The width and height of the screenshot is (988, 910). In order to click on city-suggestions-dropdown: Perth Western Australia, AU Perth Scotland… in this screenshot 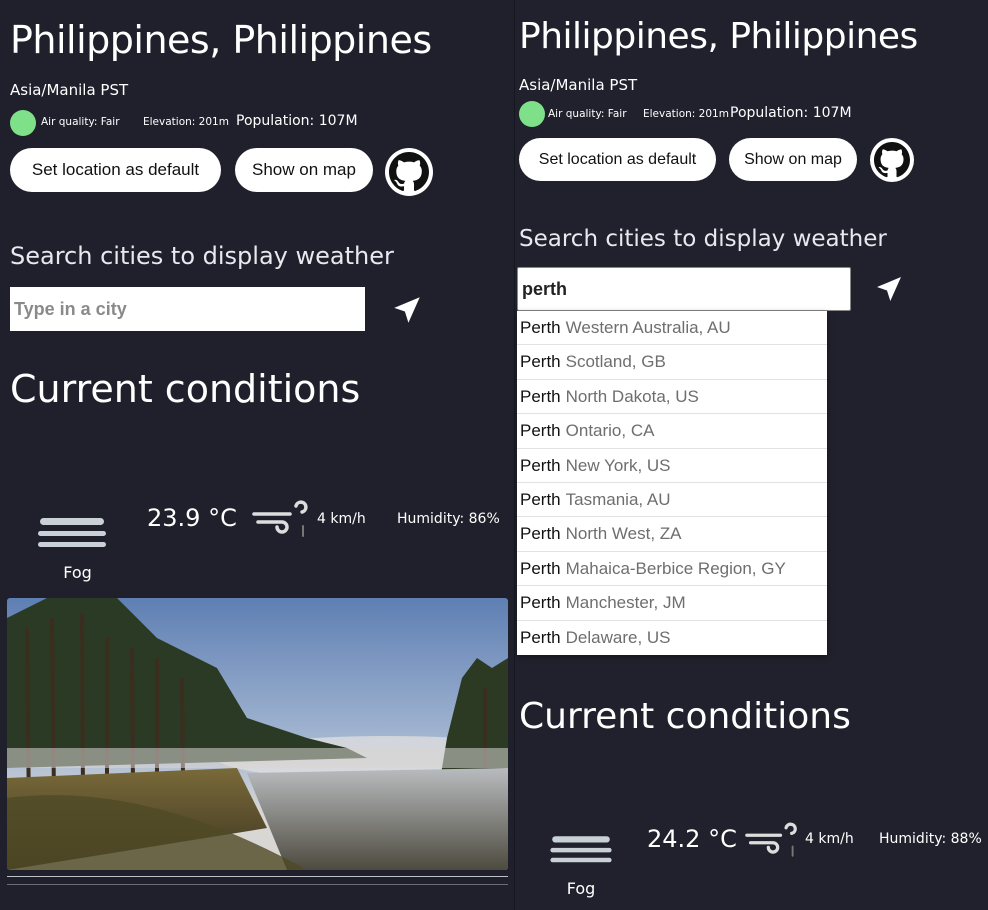, I will do `click(672, 483)`.